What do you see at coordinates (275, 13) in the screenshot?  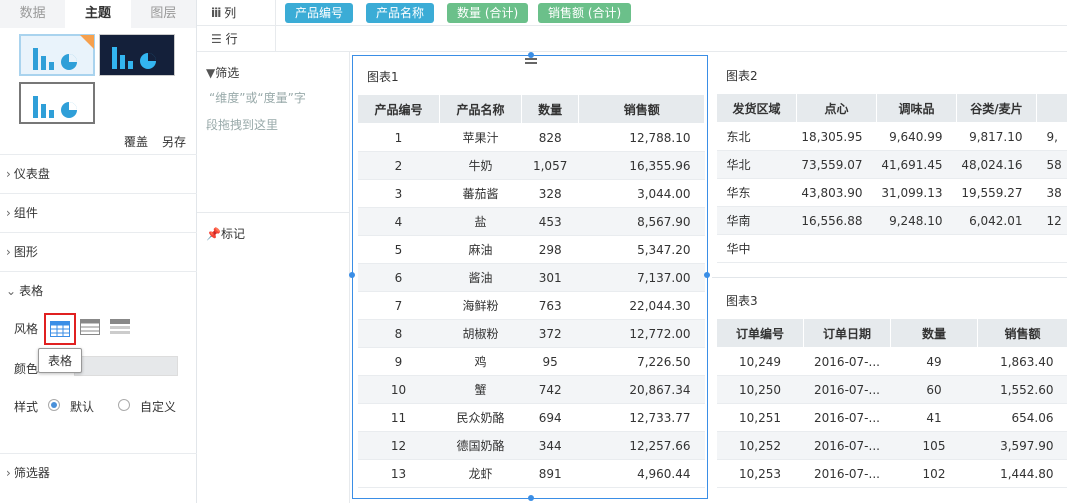 I see `divider` at bounding box center [275, 13].